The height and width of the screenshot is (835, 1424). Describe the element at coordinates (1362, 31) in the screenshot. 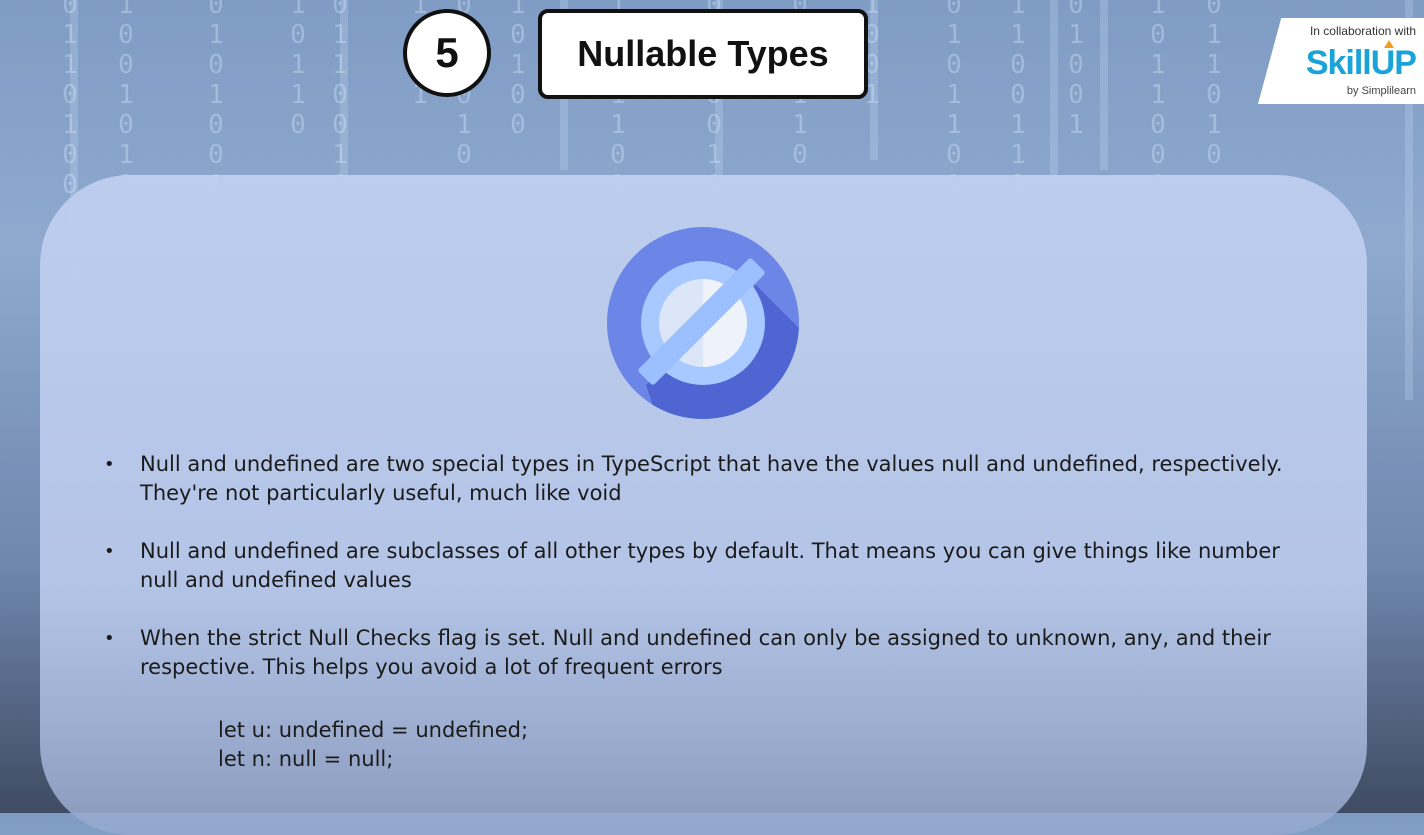

I see `logo-collab-text: In collaboration with` at that location.